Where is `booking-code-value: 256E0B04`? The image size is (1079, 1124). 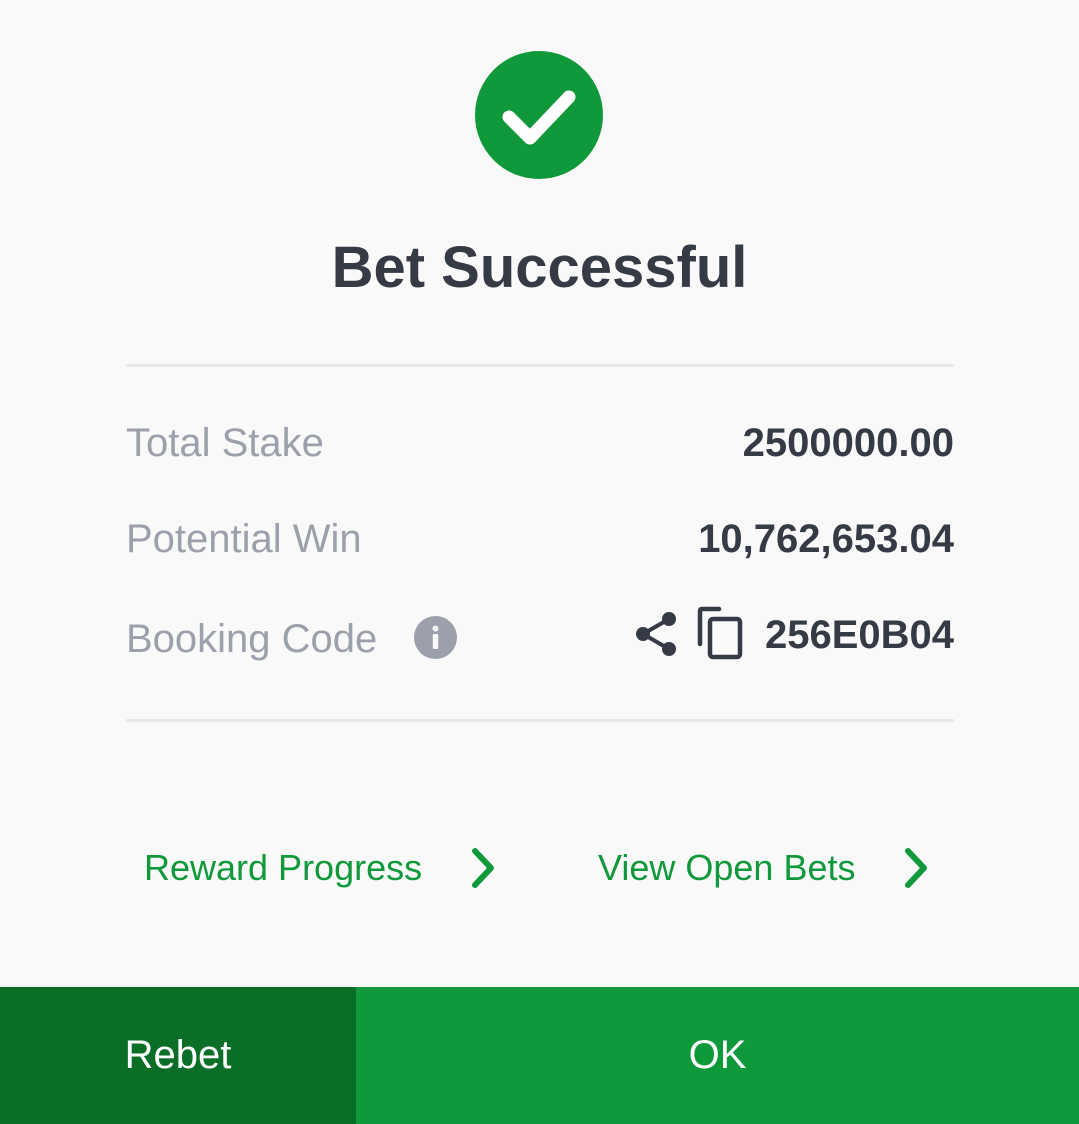
booking-code-value: 256E0B04 is located at coordinates (859, 635).